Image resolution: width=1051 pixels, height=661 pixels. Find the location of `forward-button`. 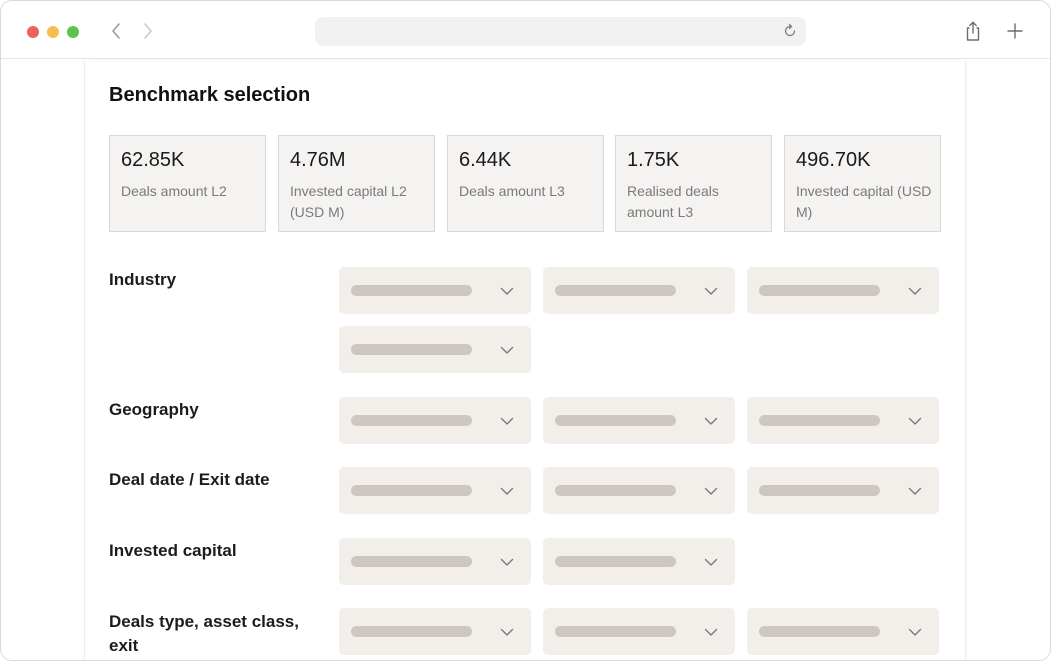

forward-button is located at coordinates (148, 31).